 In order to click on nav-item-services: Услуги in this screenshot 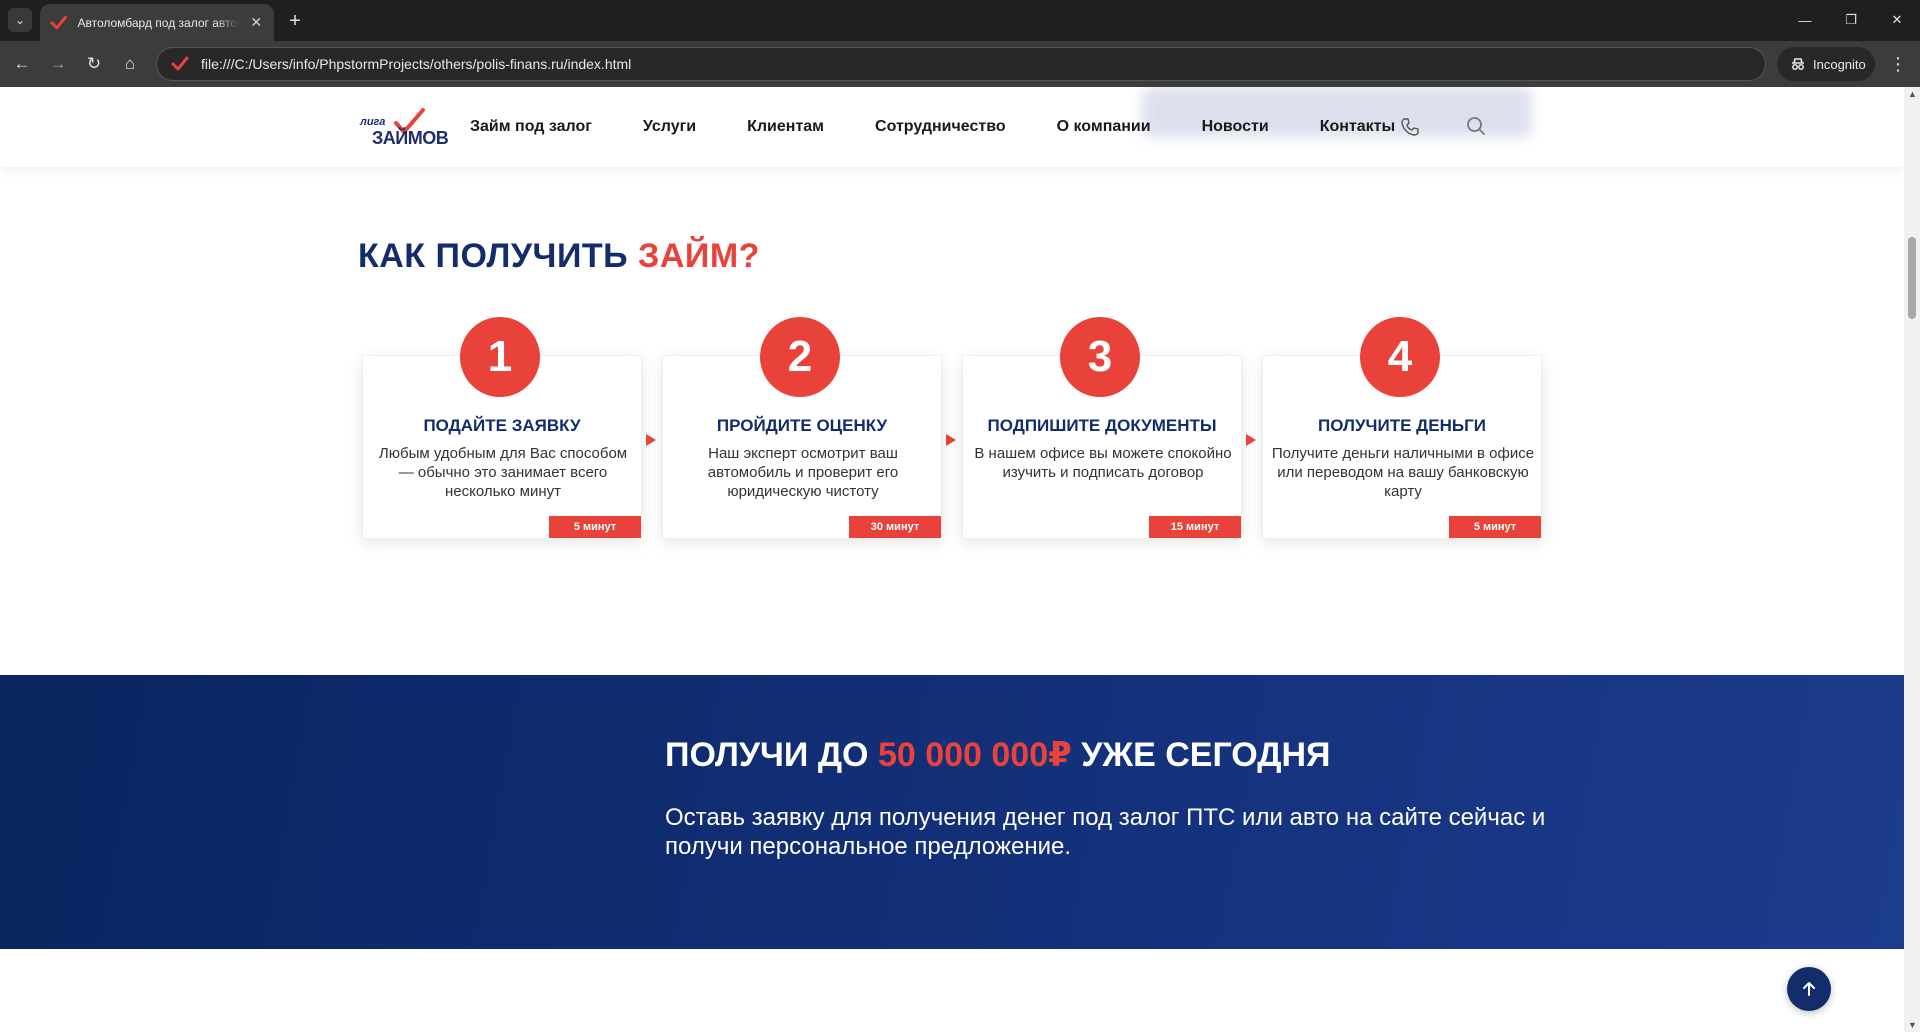, I will do `click(669, 127)`.